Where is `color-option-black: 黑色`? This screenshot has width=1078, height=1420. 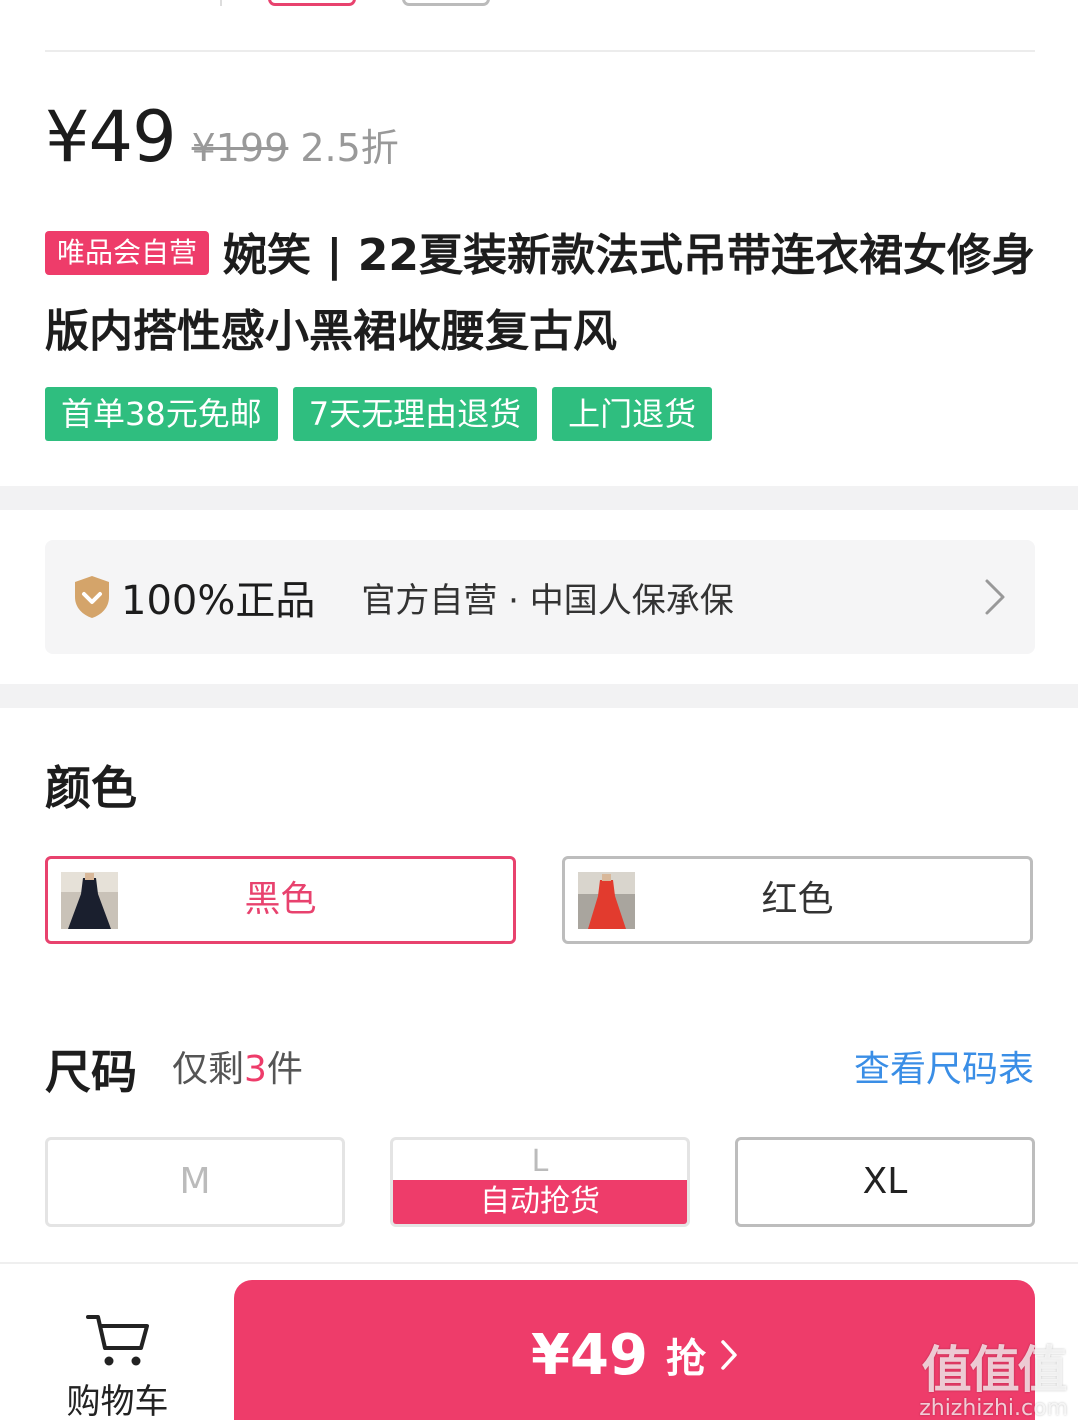 color-option-black: 黑色 is located at coordinates (280, 900).